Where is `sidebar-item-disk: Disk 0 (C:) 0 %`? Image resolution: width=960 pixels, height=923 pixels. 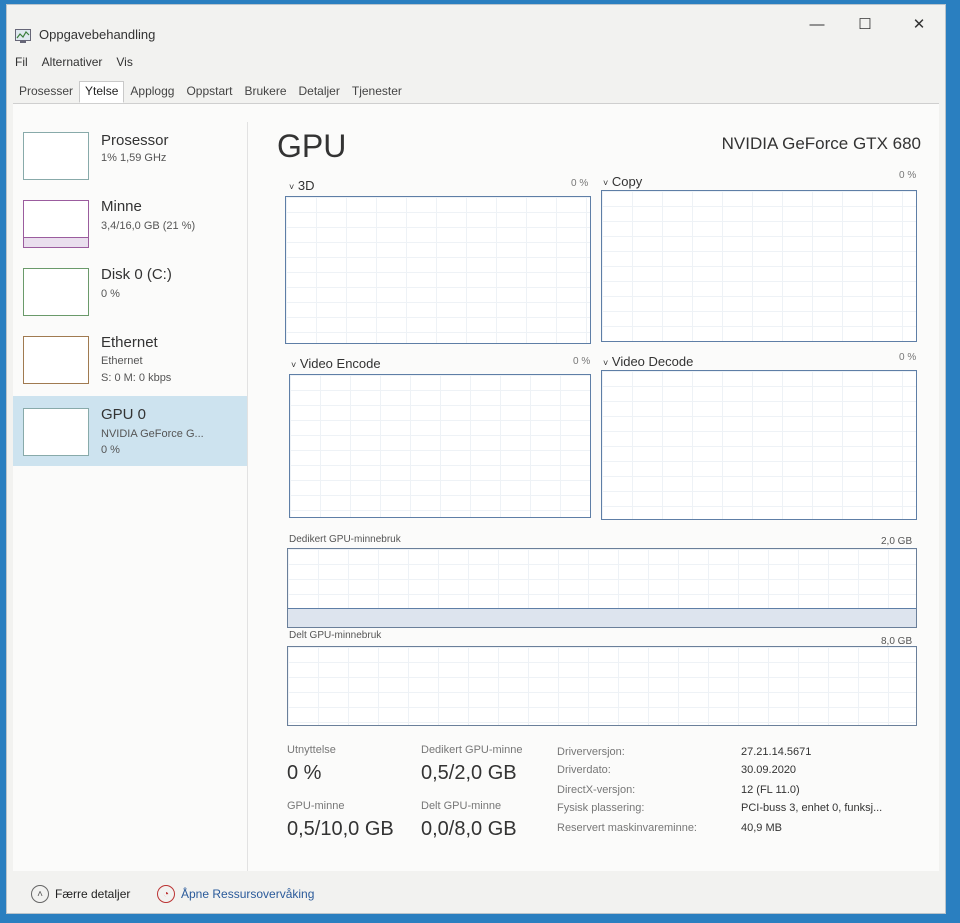
sidebar-item-disk: Disk 0 (C:) 0 % is located at coordinates (130, 292).